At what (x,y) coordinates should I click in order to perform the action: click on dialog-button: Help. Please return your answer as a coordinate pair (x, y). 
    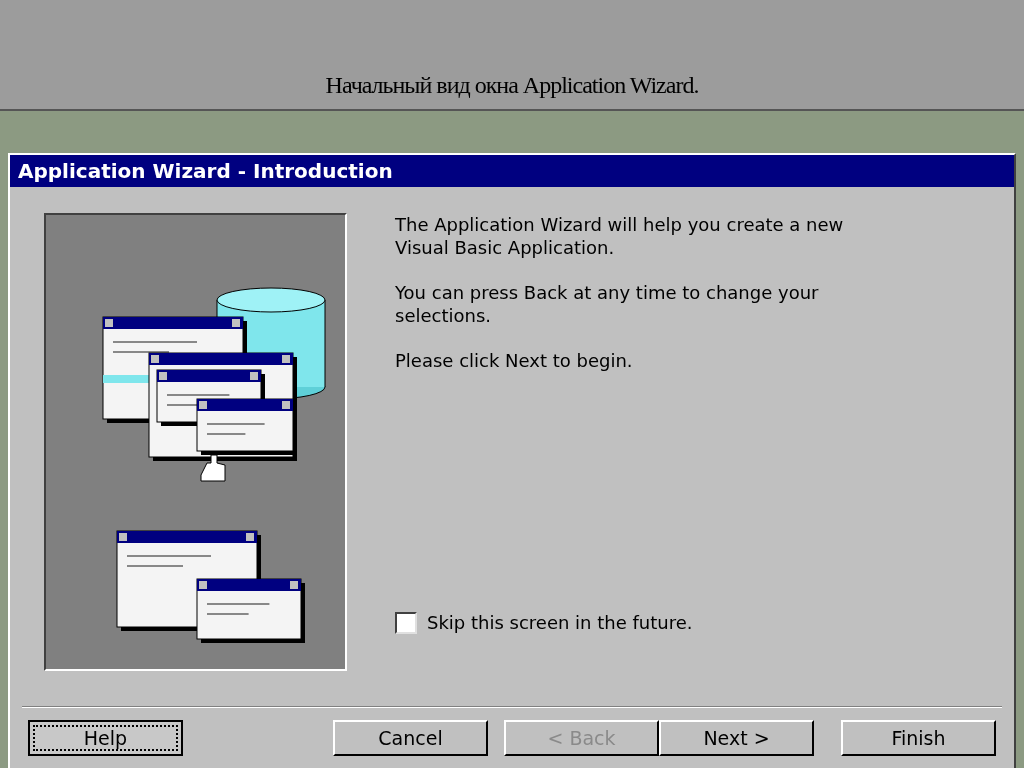
    Looking at the image, I should click on (105, 738).